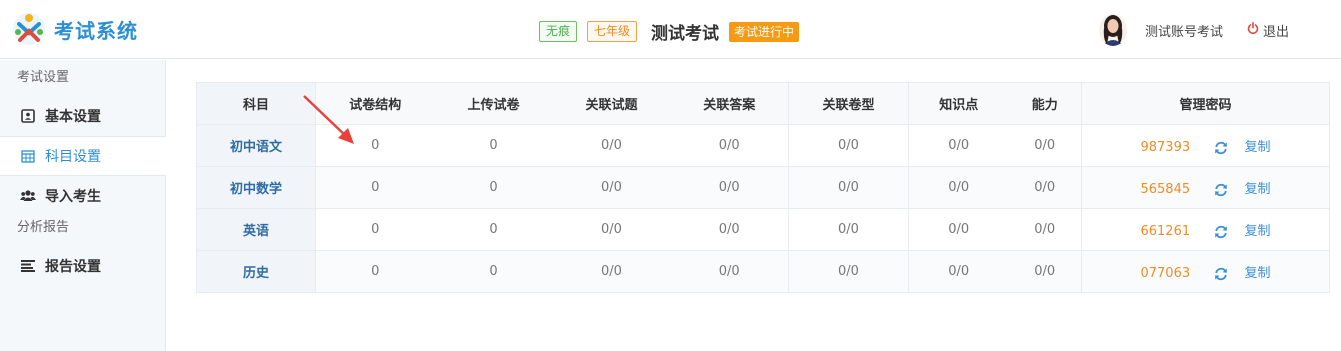  I want to click on sidebar-item-subject-settings: 科目设置, so click(83, 156).